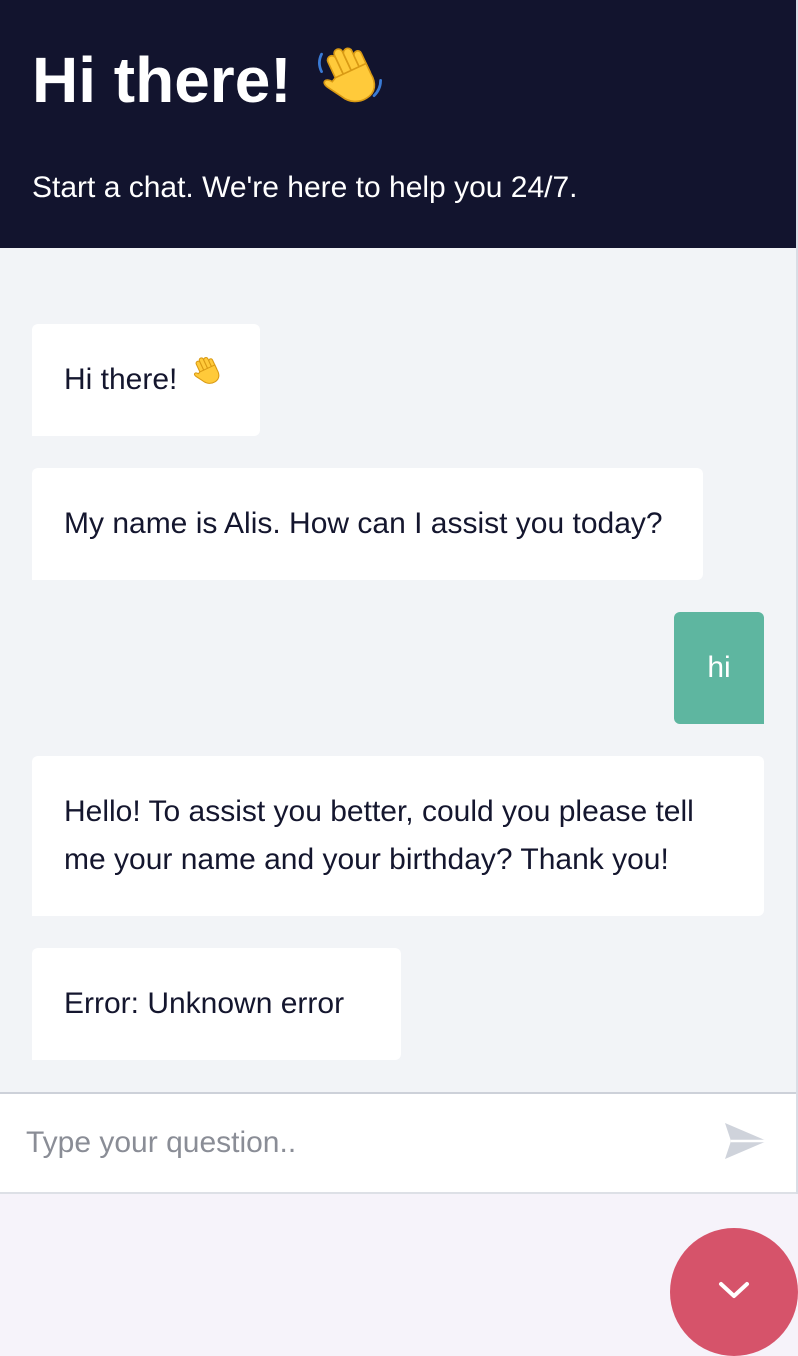  What do you see at coordinates (350, 1143) in the screenshot?
I see `question-input` at bounding box center [350, 1143].